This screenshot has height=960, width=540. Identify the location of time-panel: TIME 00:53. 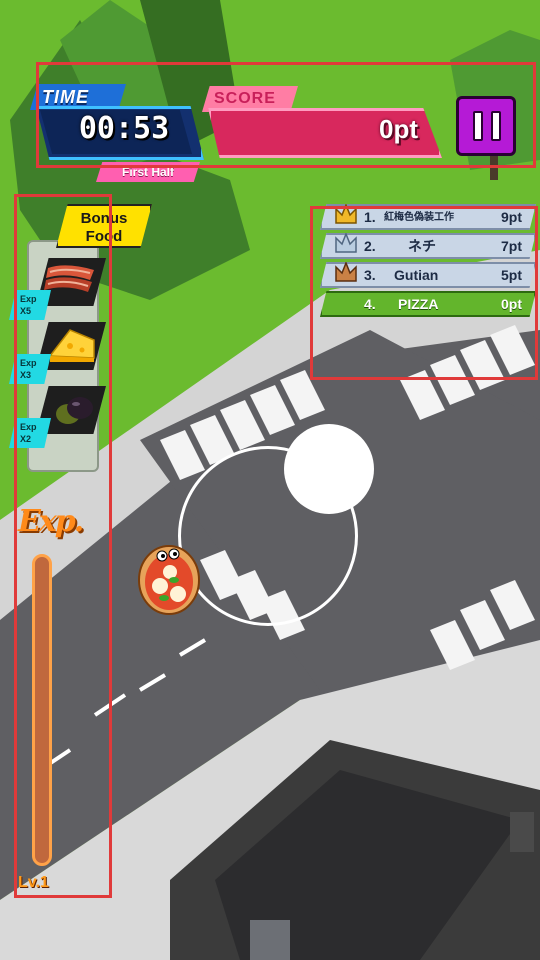
(117, 123).